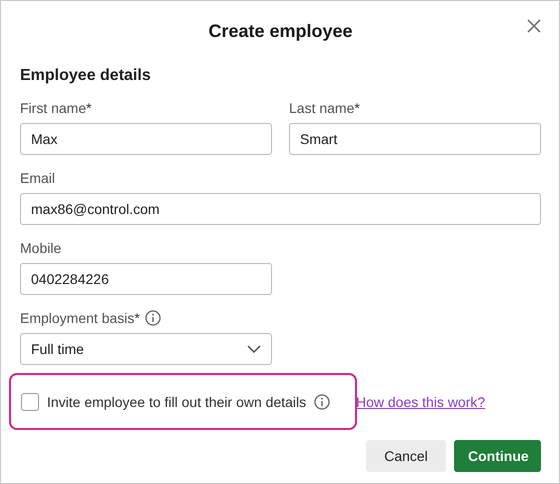 The width and height of the screenshot is (560, 484). I want to click on close-icon, so click(534, 26).